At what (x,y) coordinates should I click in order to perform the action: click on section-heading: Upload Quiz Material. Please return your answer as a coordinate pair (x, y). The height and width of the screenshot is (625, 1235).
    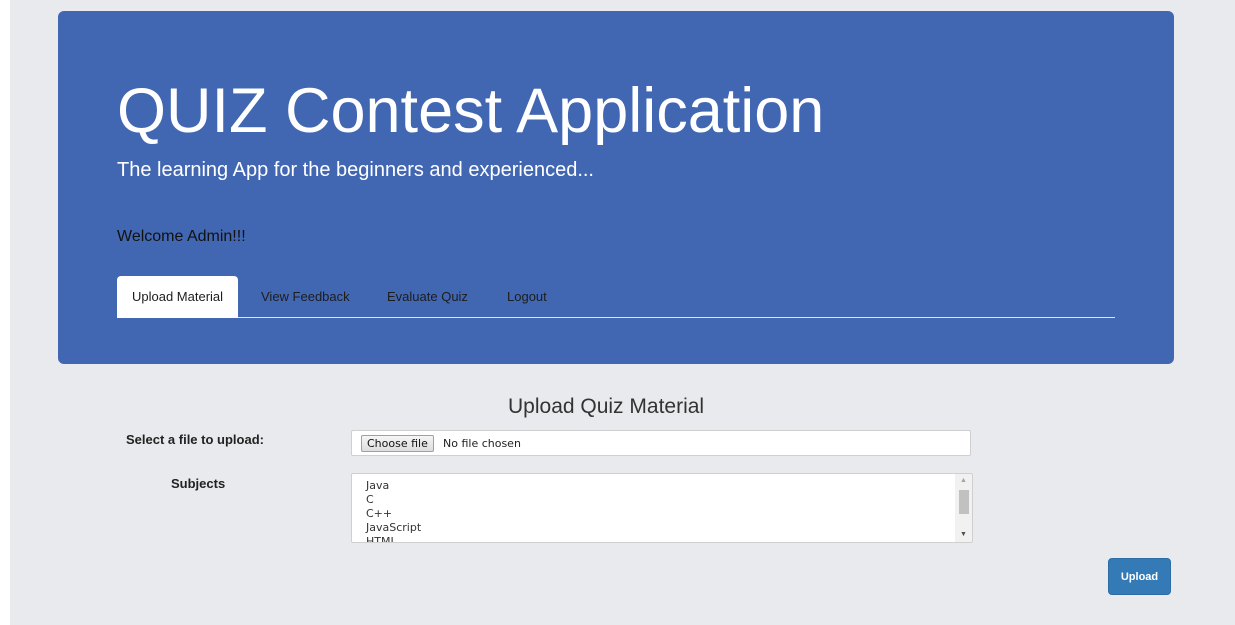
    Looking at the image, I should click on (606, 406).